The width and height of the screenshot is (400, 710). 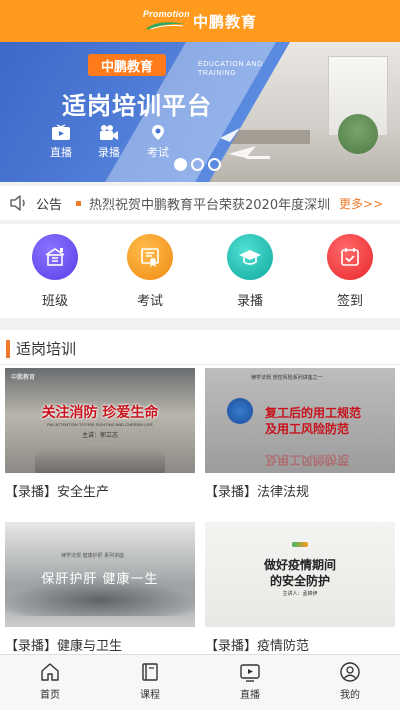 I want to click on course-thumbnail: 律学法规 管控风险系列讲座之一 复工后的用工规范 及用工风险防范 及用工风险防范, so click(x=300, y=420).